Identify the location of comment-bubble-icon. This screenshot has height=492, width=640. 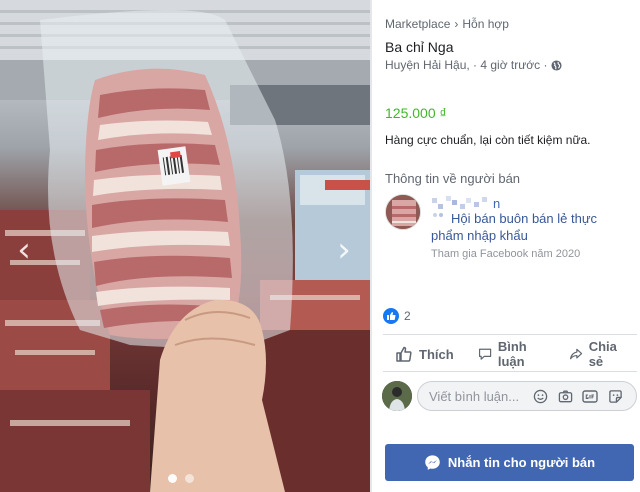
(484, 354).